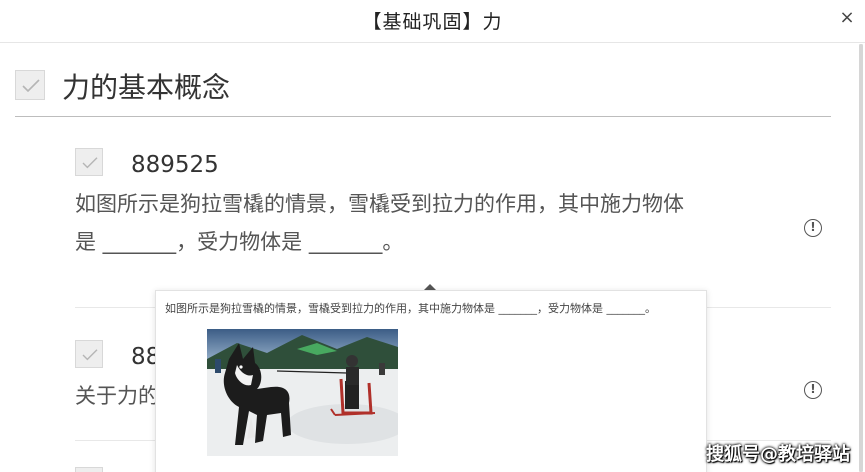  I want to click on watermark-text: 搜狐号@教培驿站, so click(778, 454).